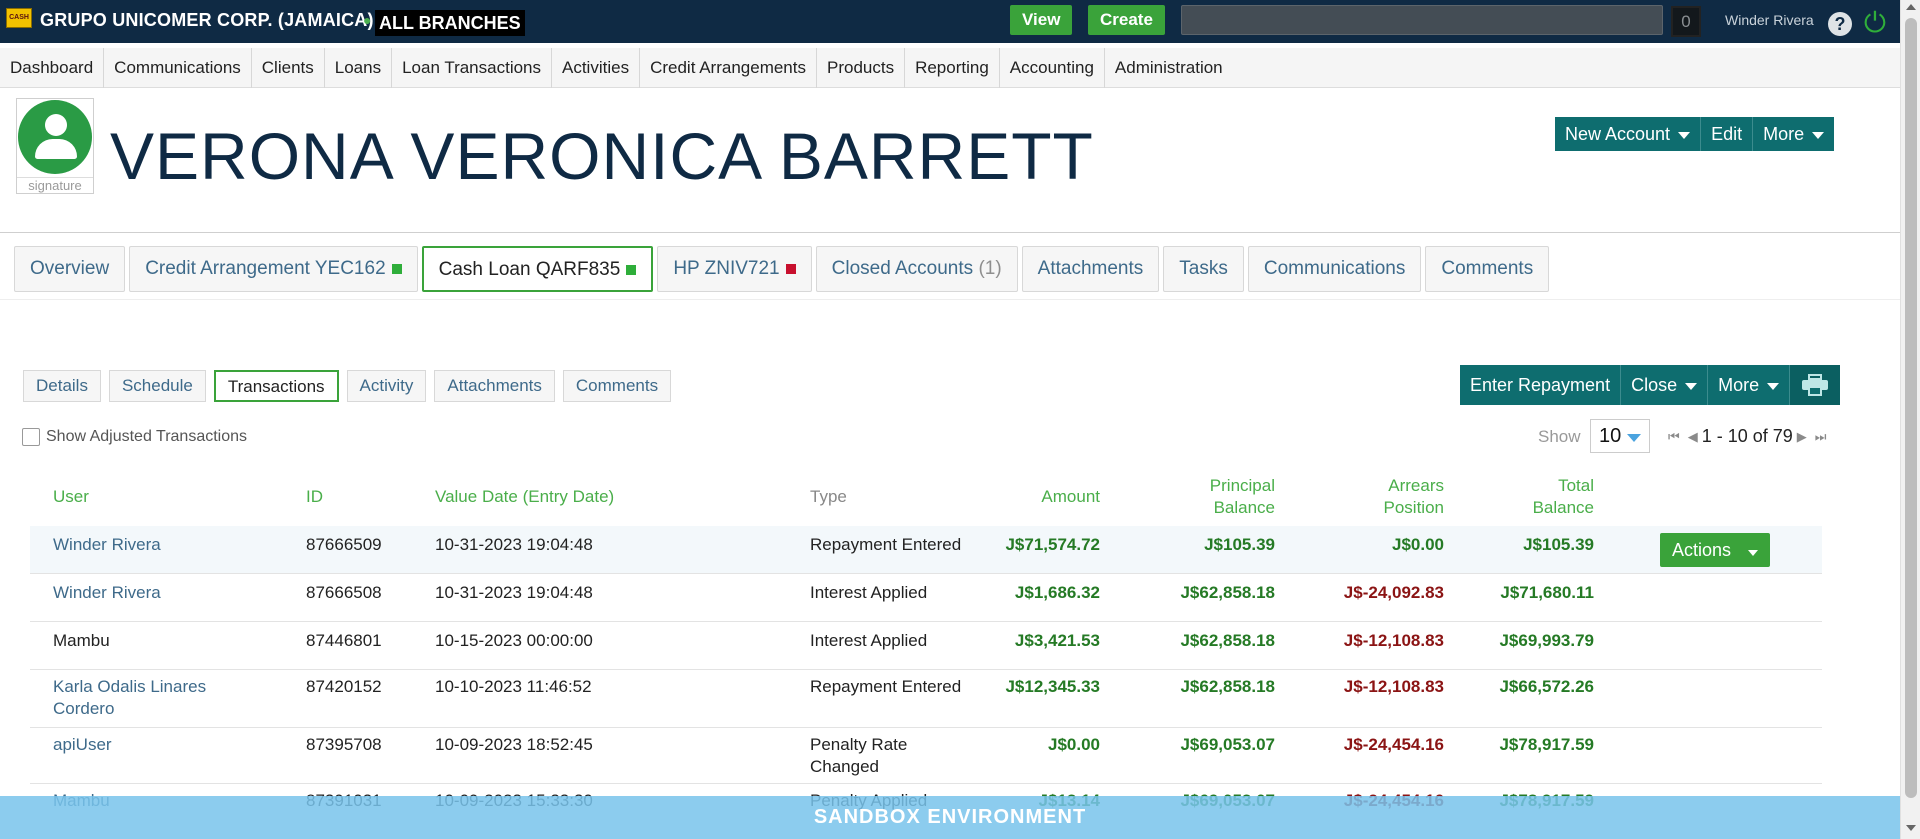 The height and width of the screenshot is (839, 1920). I want to click on tab-closed-accounts: Closed Accounts (1), so click(916, 269).